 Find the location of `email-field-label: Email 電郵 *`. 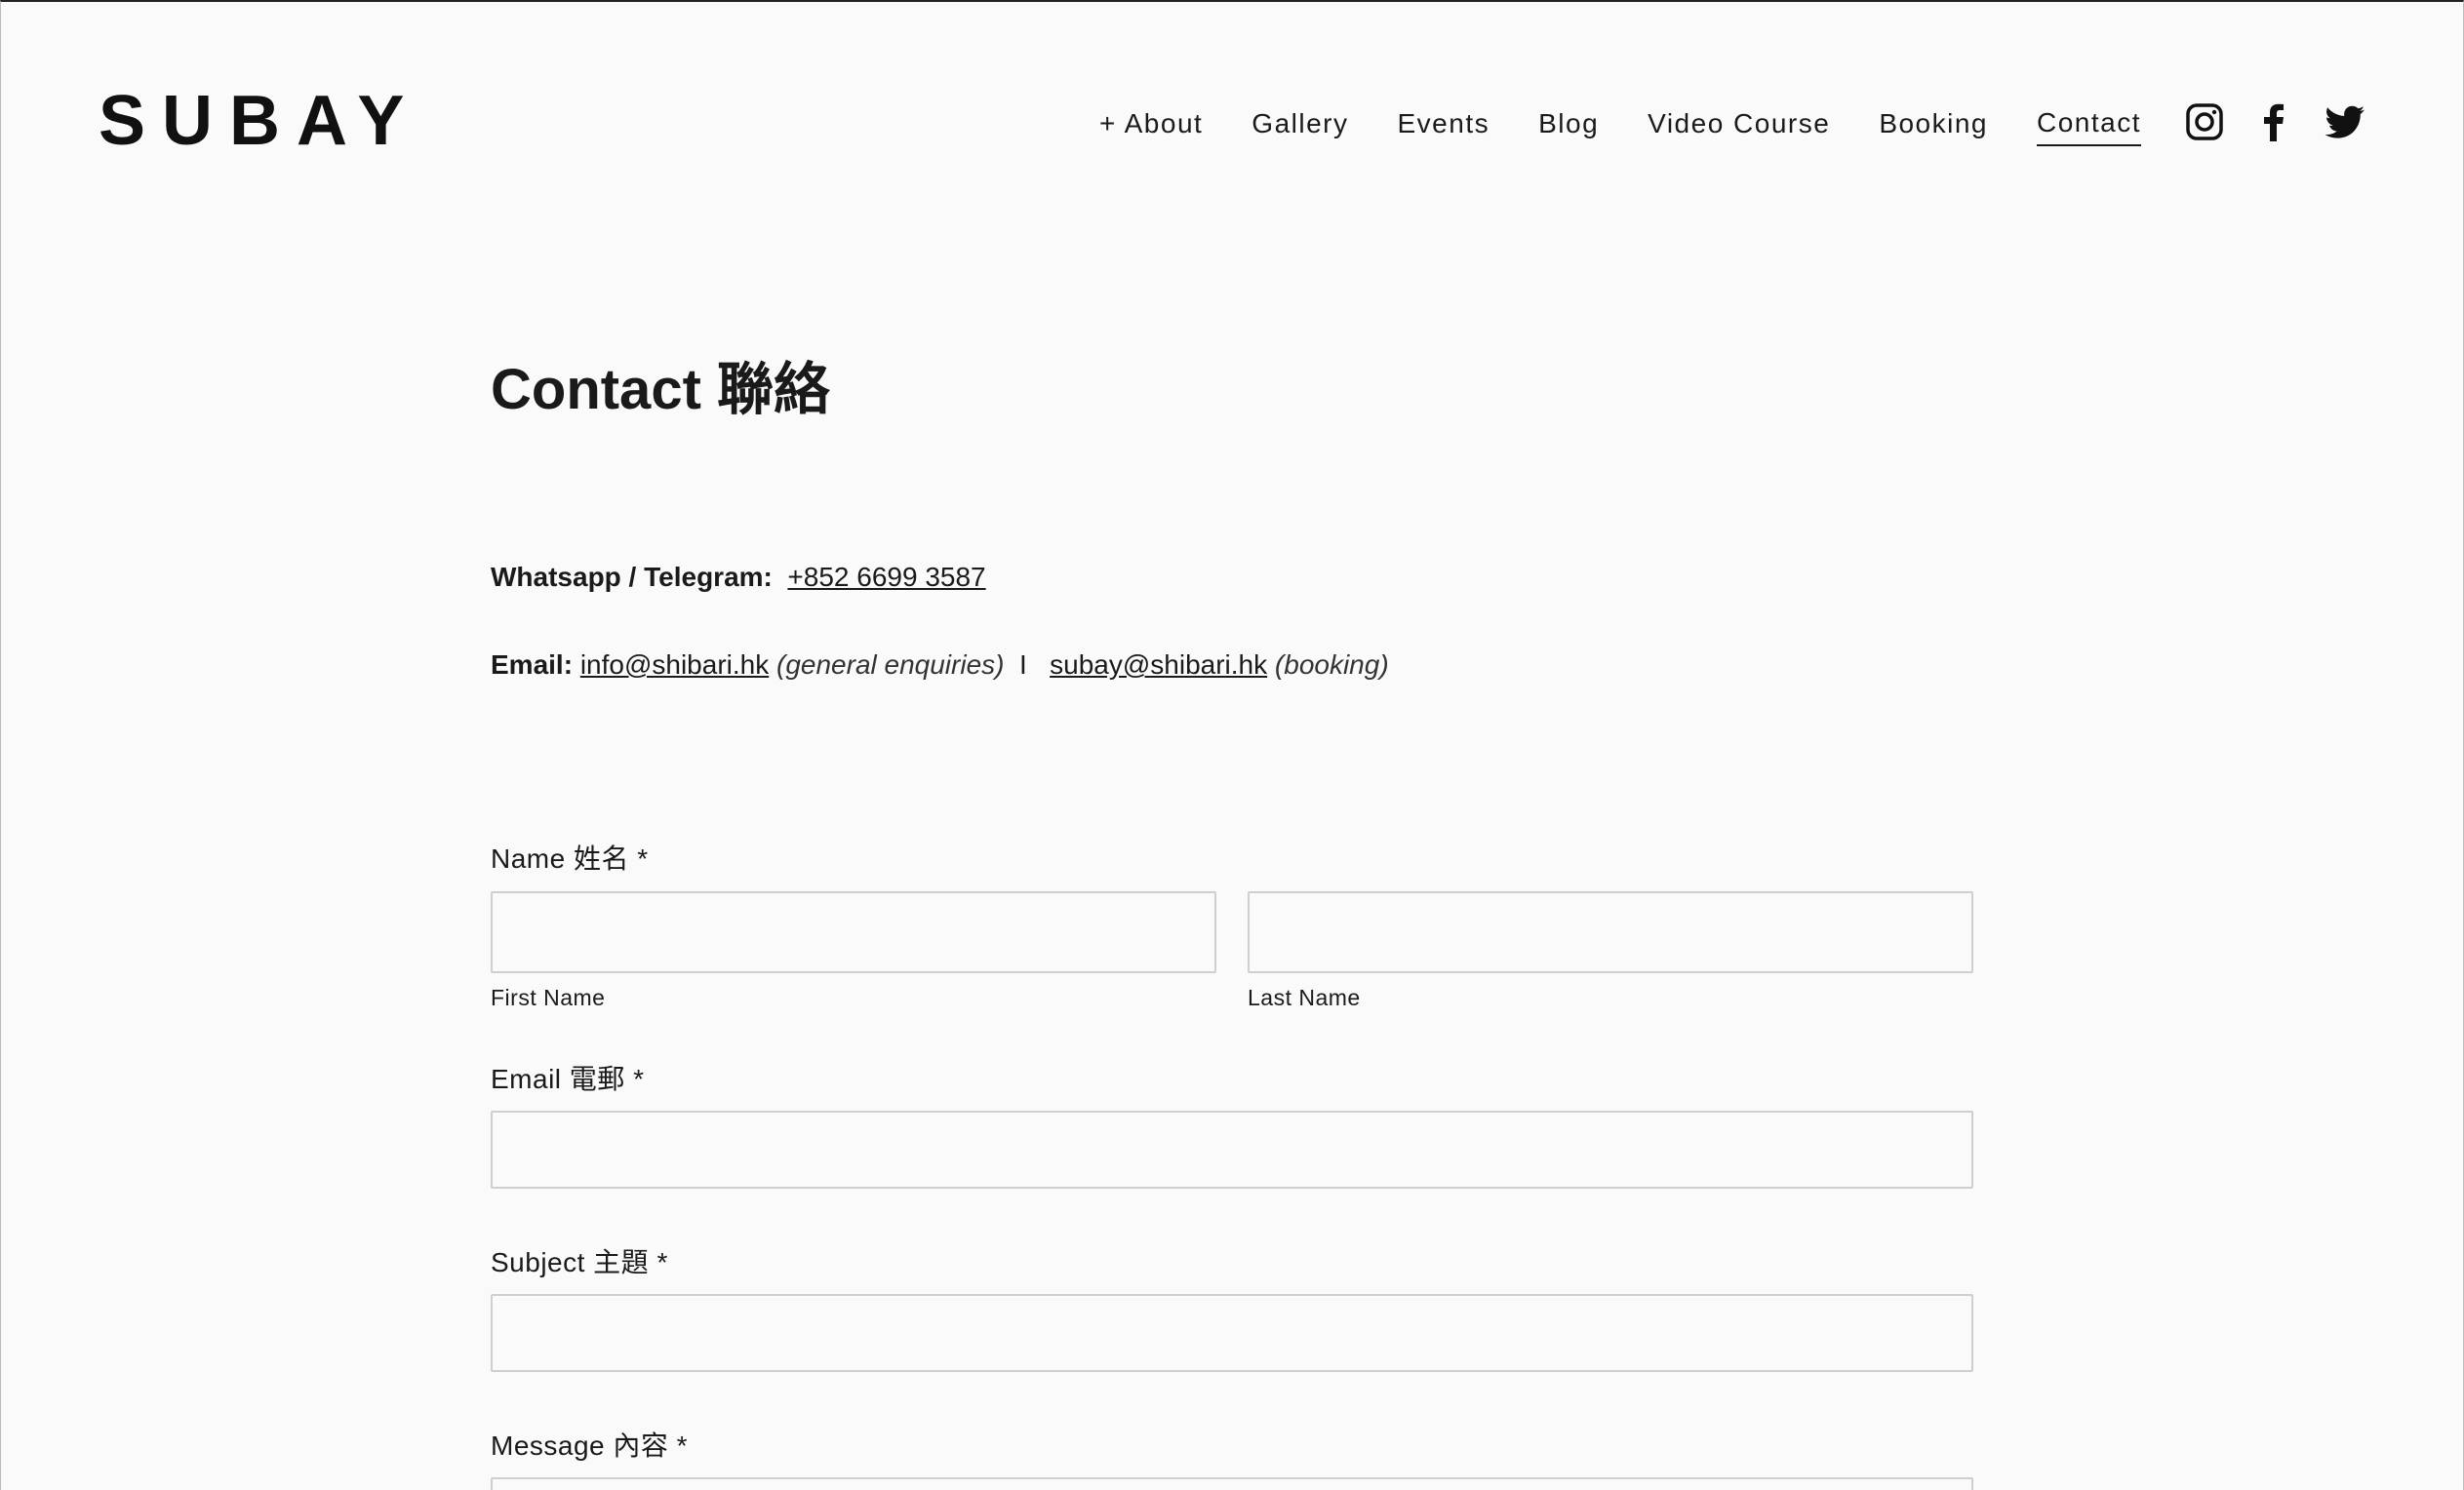

email-field-label: Email 電郵 * is located at coordinates (568, 1079).